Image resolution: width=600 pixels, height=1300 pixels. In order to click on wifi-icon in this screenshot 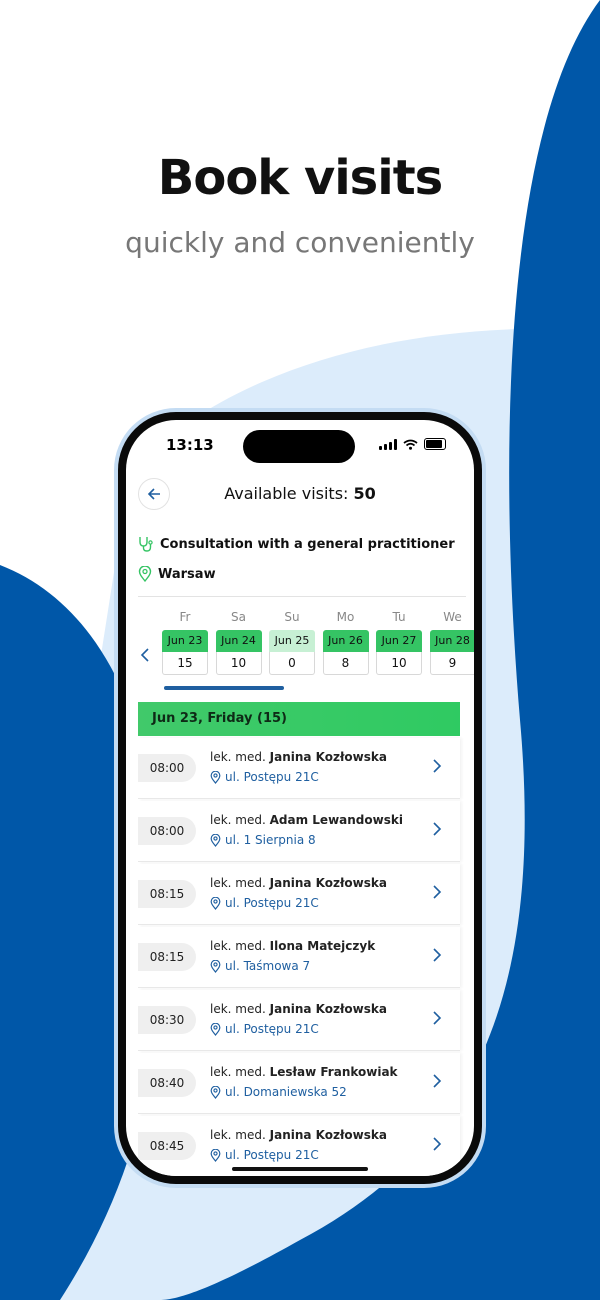, I will do `click(410, 444)`.